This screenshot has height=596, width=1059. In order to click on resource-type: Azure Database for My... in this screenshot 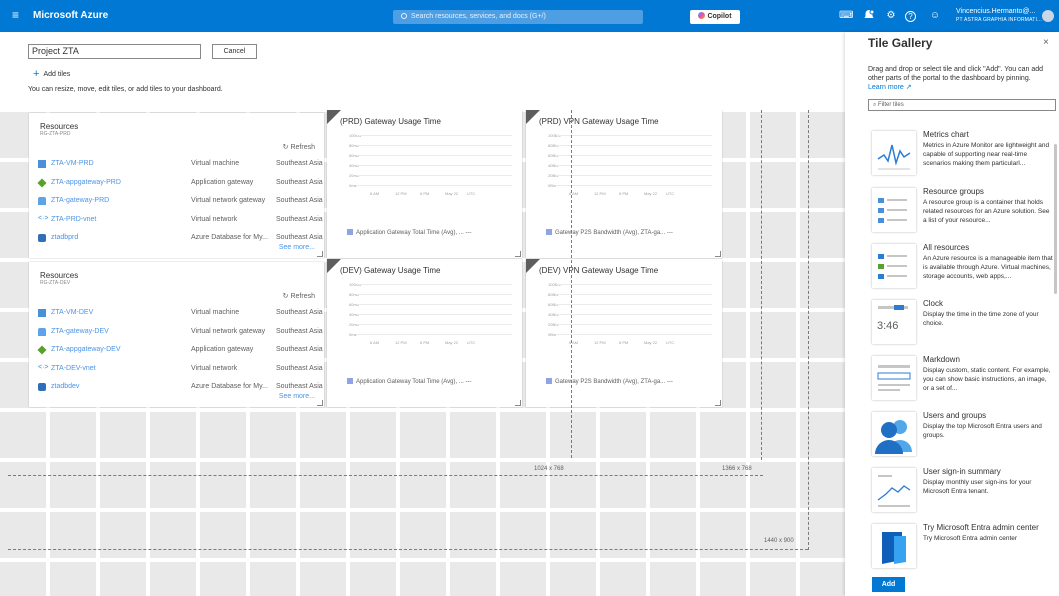, I will do `click(229, 237)`.